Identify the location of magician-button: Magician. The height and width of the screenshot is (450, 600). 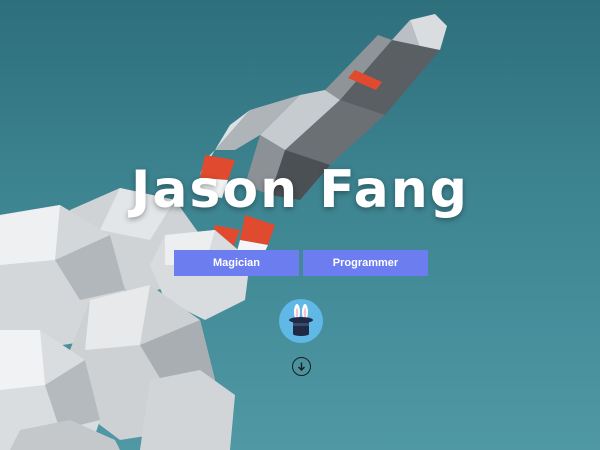
(236, 263).